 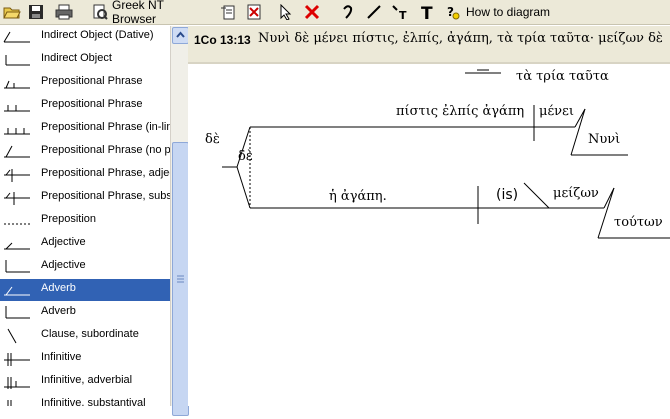 What do you see at coordinates (17, 383) in the screenshot?
I see `infinitive-adverbial-icon` at bounding box center [17, 383].